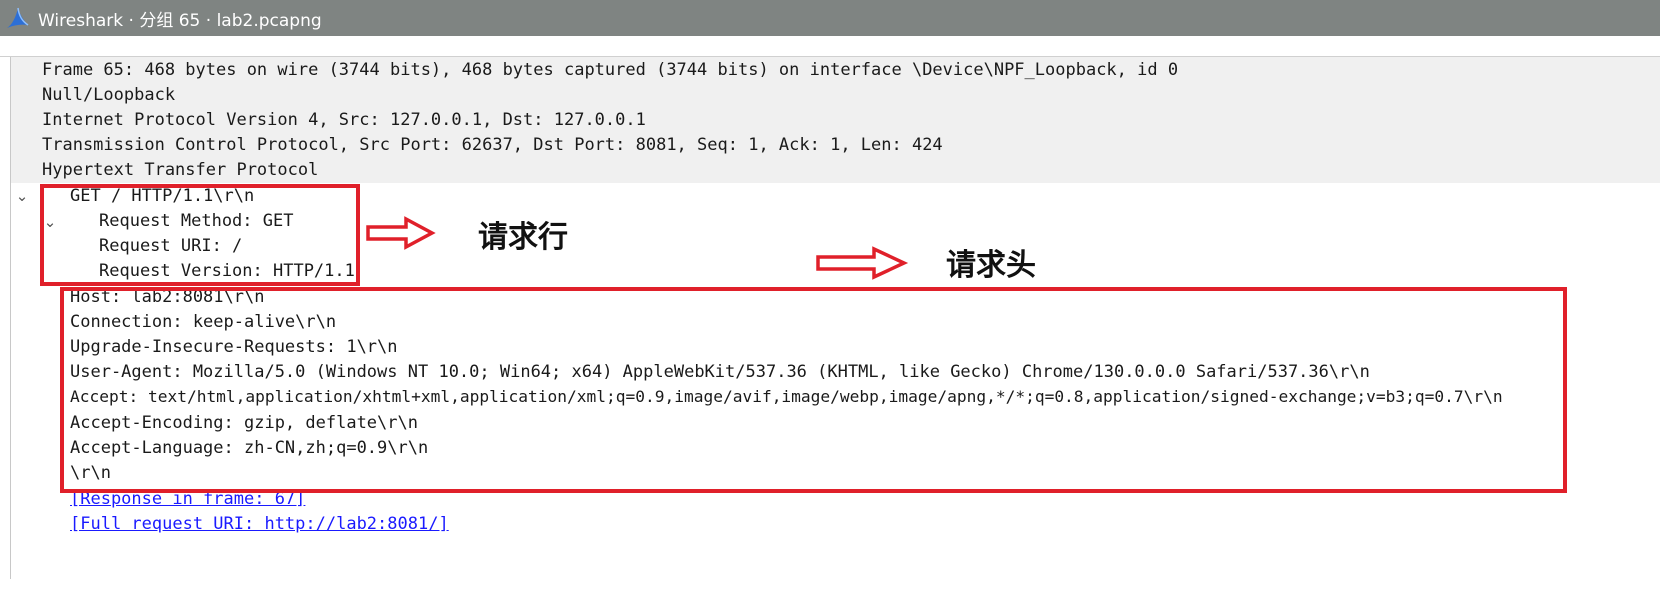 The height and width of the screenshot is (589, 1660). Describe the element at coordinates (830, 18) in the screenshot. I see `window-title-bar: Wireshark · 分组 65 · lab2.pcapng` at that location.